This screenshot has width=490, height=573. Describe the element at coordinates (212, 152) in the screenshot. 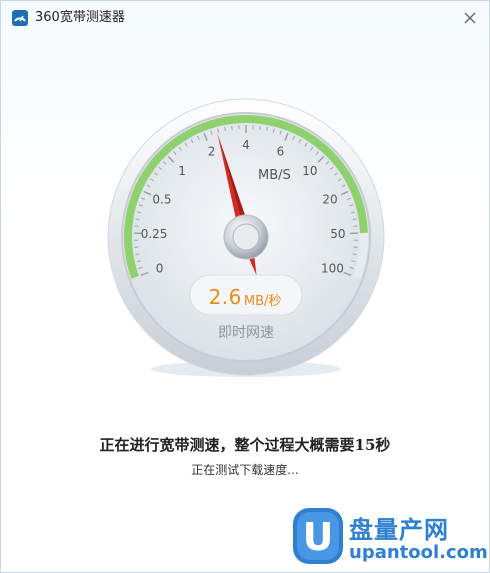

I see `gauge-scale-label: 2` at that location.